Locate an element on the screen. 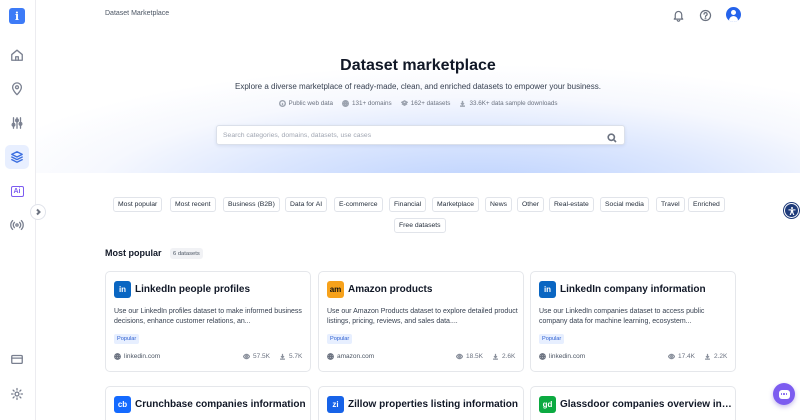 The width and height of the screenshot is (800, 420). sliders-icon is located at coordinates (17, 123).